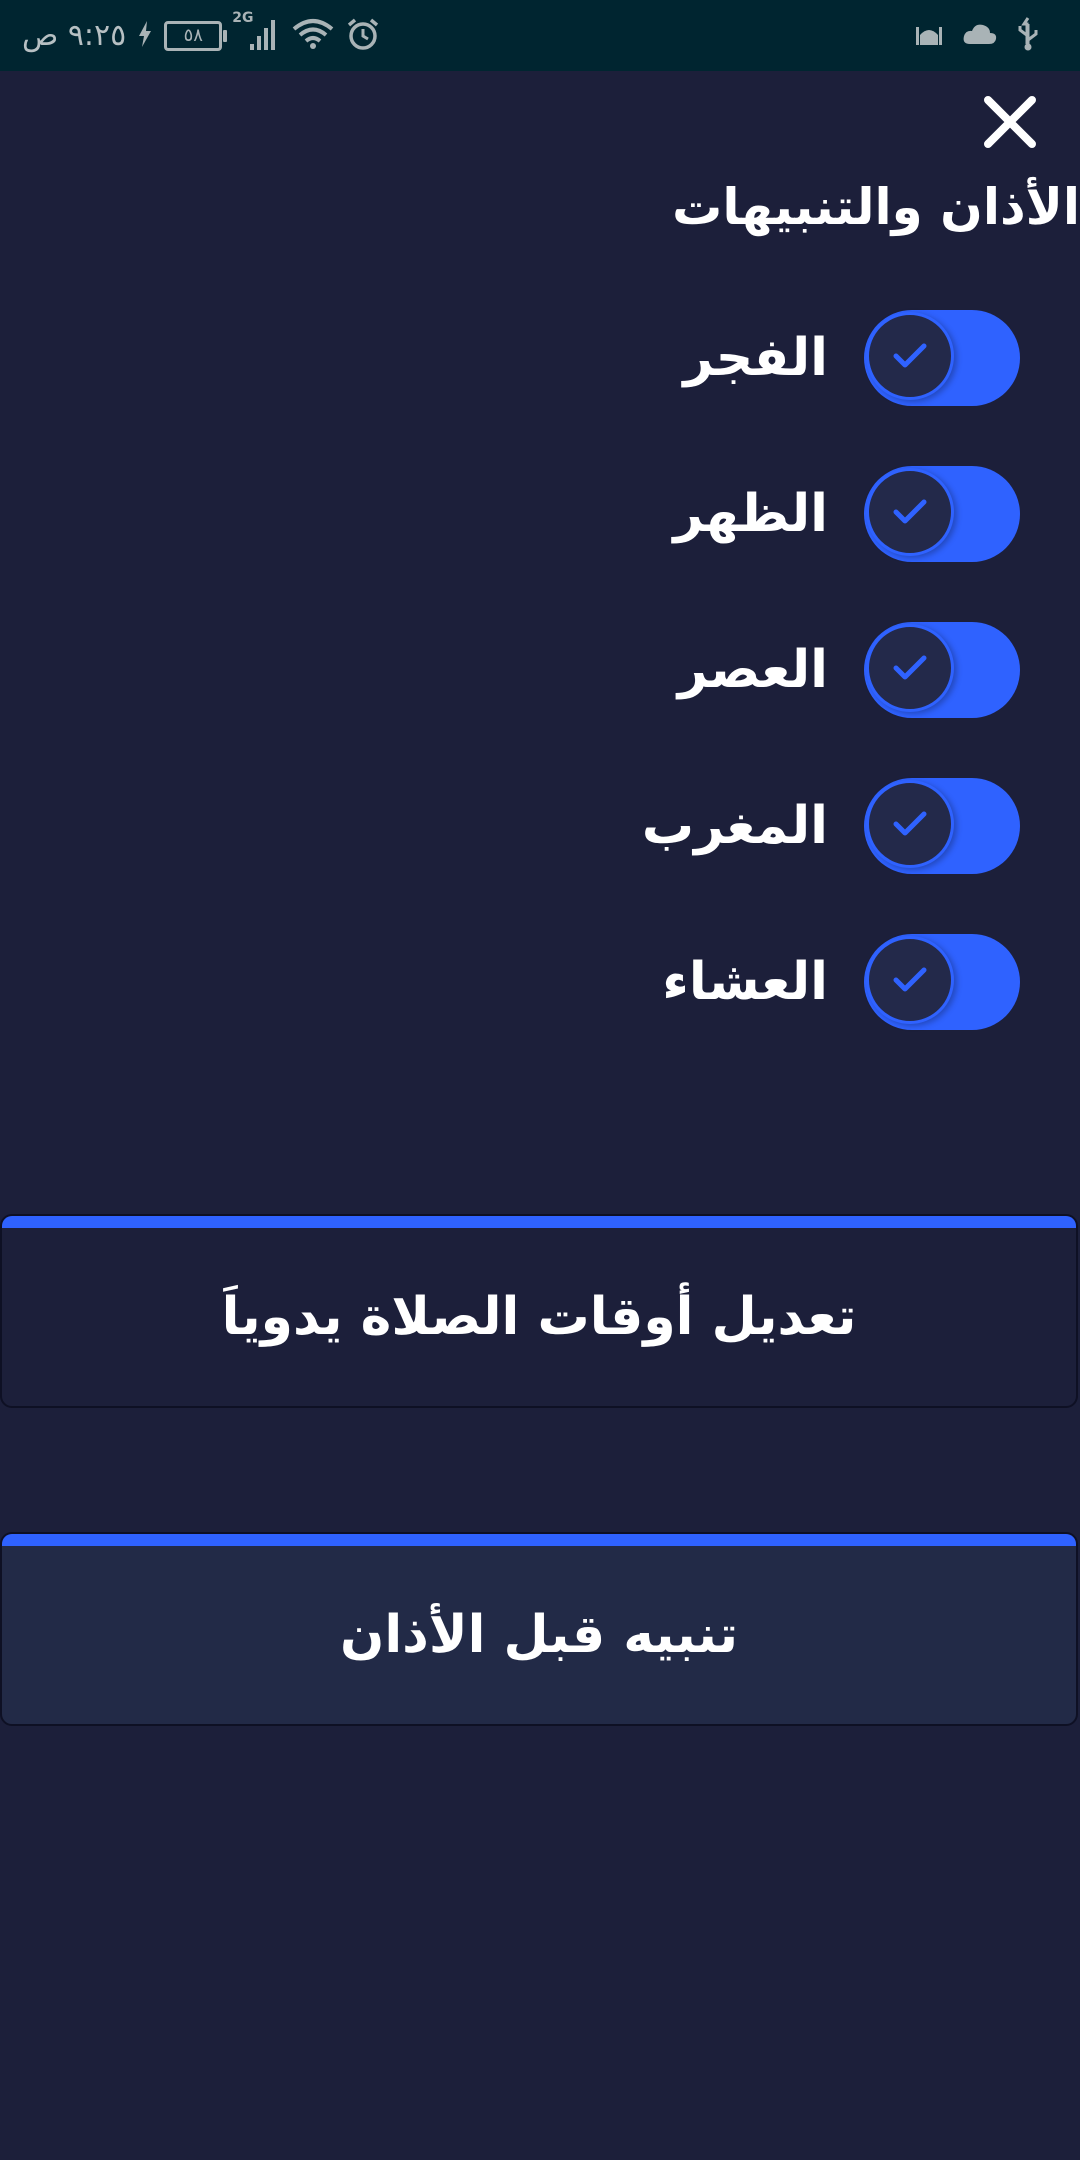 This screenshot has height=2160, width=1080. I want to click on status-right, so click(977, 35).